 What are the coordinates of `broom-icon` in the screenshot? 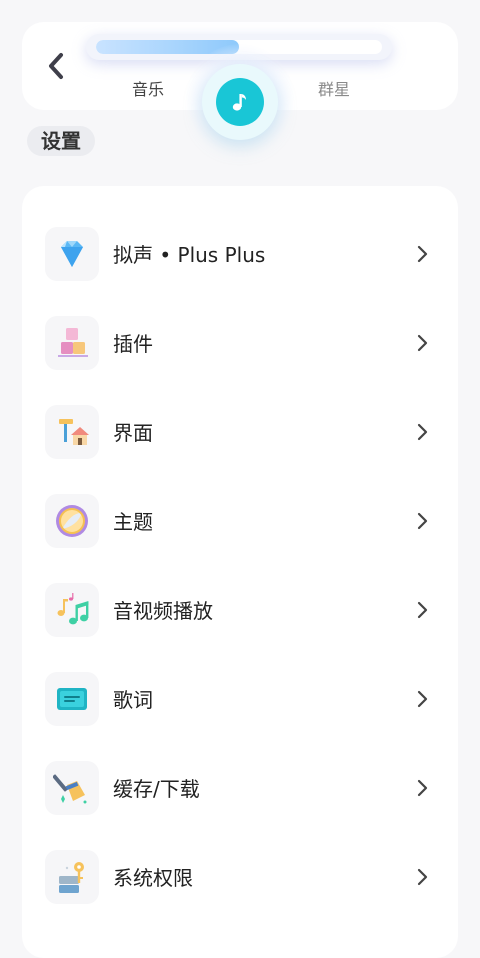 It's located at (70, 788).